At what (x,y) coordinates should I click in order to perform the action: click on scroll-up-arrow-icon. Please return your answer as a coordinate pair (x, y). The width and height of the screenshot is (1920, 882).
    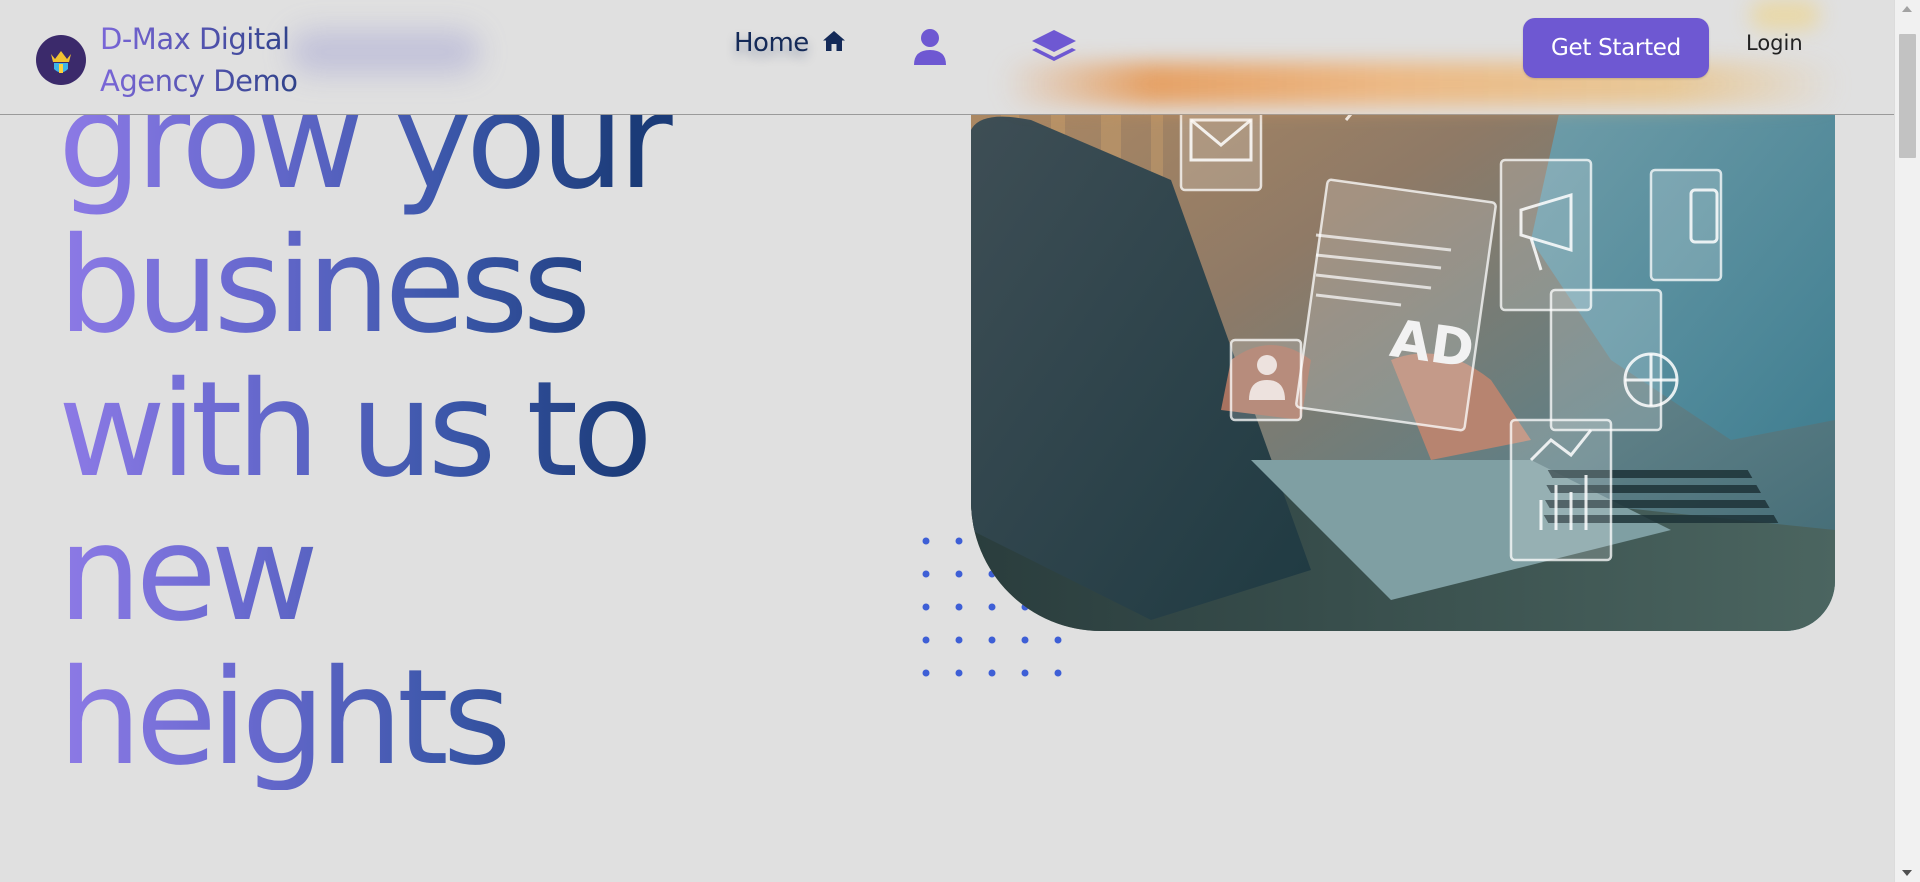
    Looking at the image, I should click on (1907, 9).